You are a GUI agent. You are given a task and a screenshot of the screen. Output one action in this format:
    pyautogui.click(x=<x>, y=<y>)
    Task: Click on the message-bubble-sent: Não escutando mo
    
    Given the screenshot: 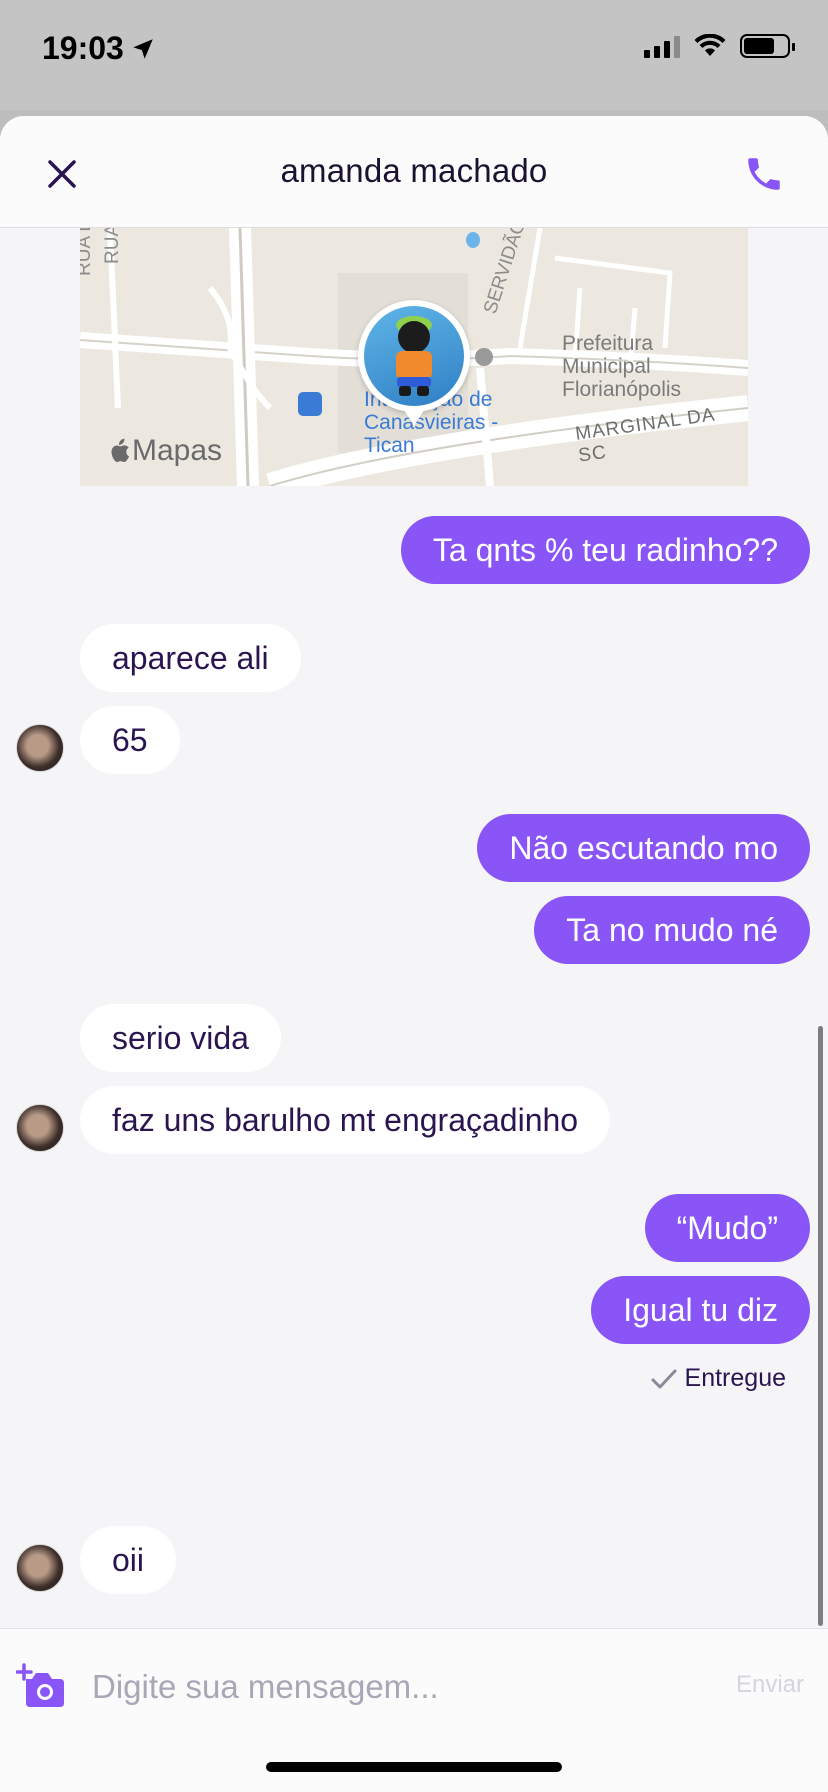 What is the action you would take?
    pyautogui.click(x=643, y=848)
    